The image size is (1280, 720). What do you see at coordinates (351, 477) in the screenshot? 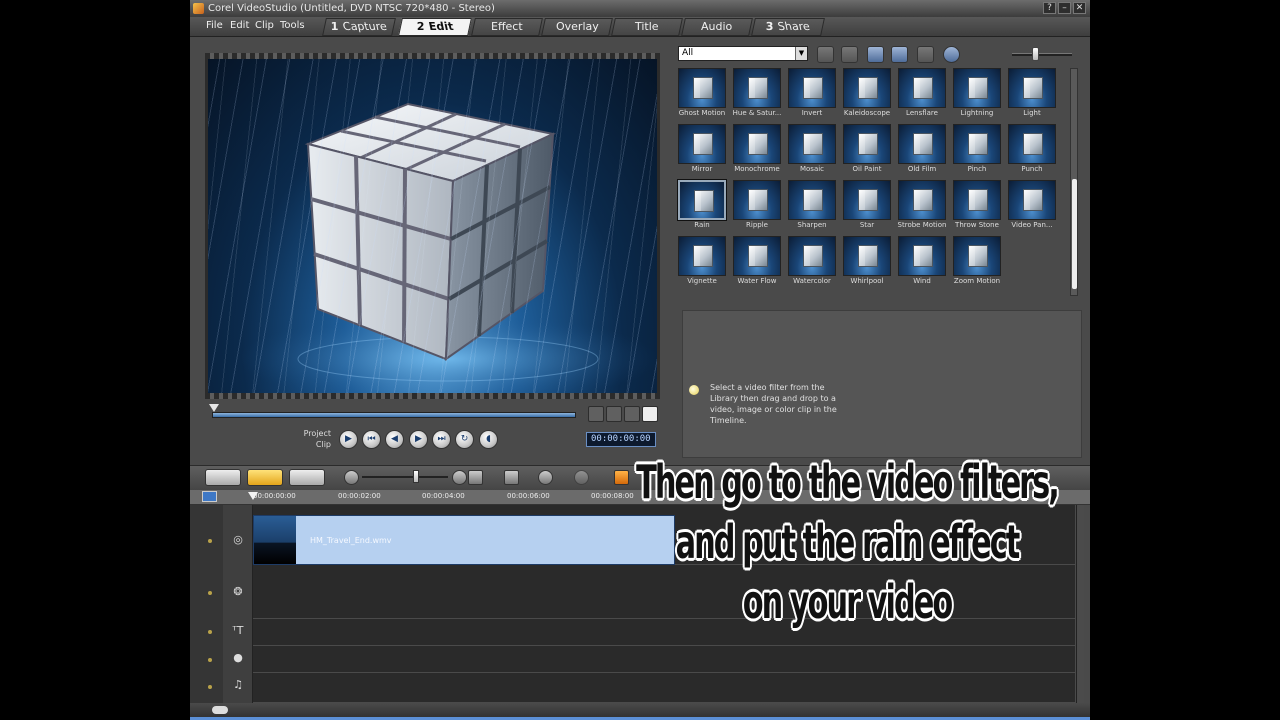
I see `zoom-out-icon` at bounding box center [351, 477].